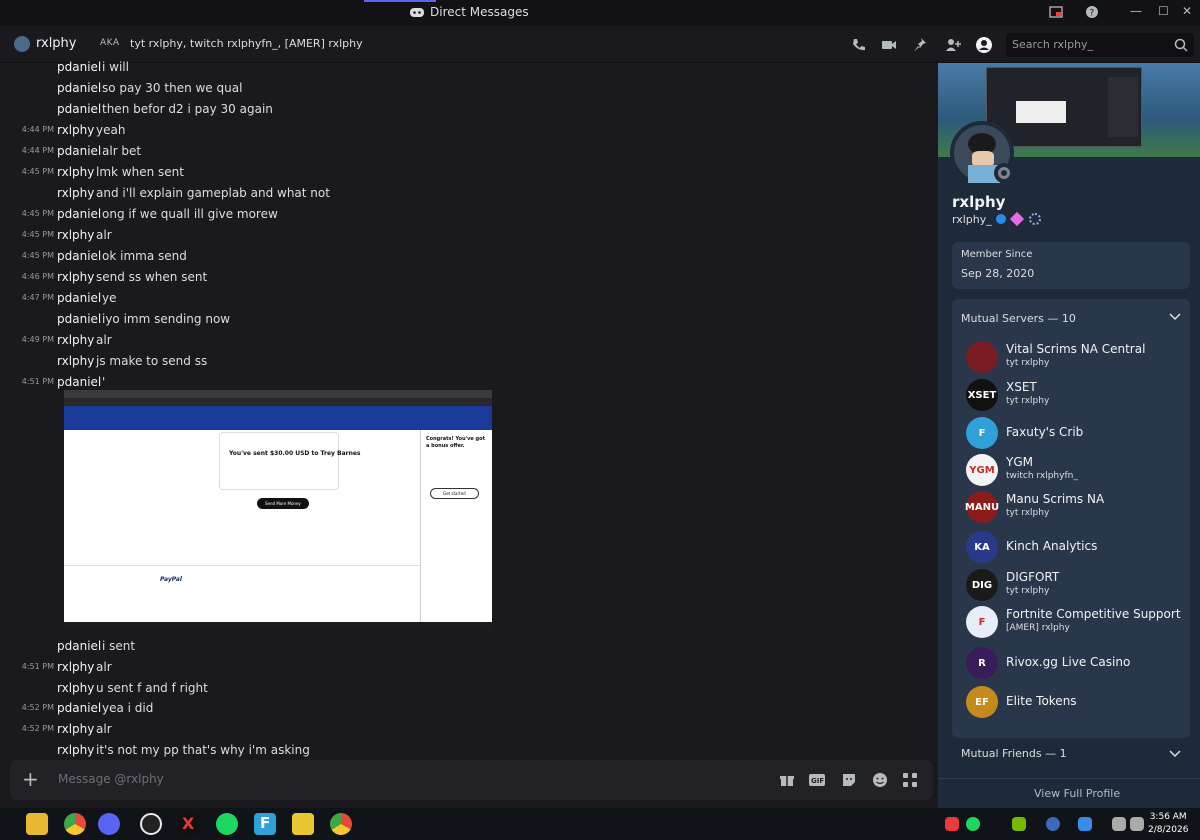 The image size is (1200, 840). Describe the element at coordinates (227, 824) in the screenshot. I see `spotify-icon` at that location.